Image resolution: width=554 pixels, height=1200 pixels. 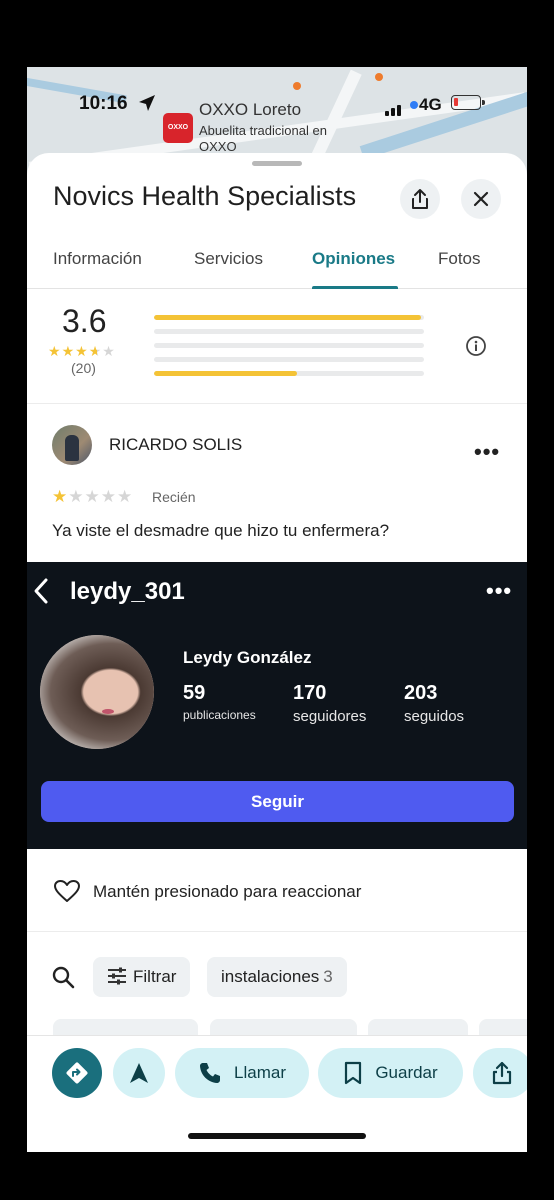 What do you see at coordinates (328, 976) in the screenshot?
I see `topic-chip-count: 3` at bounding box center [328, 976].